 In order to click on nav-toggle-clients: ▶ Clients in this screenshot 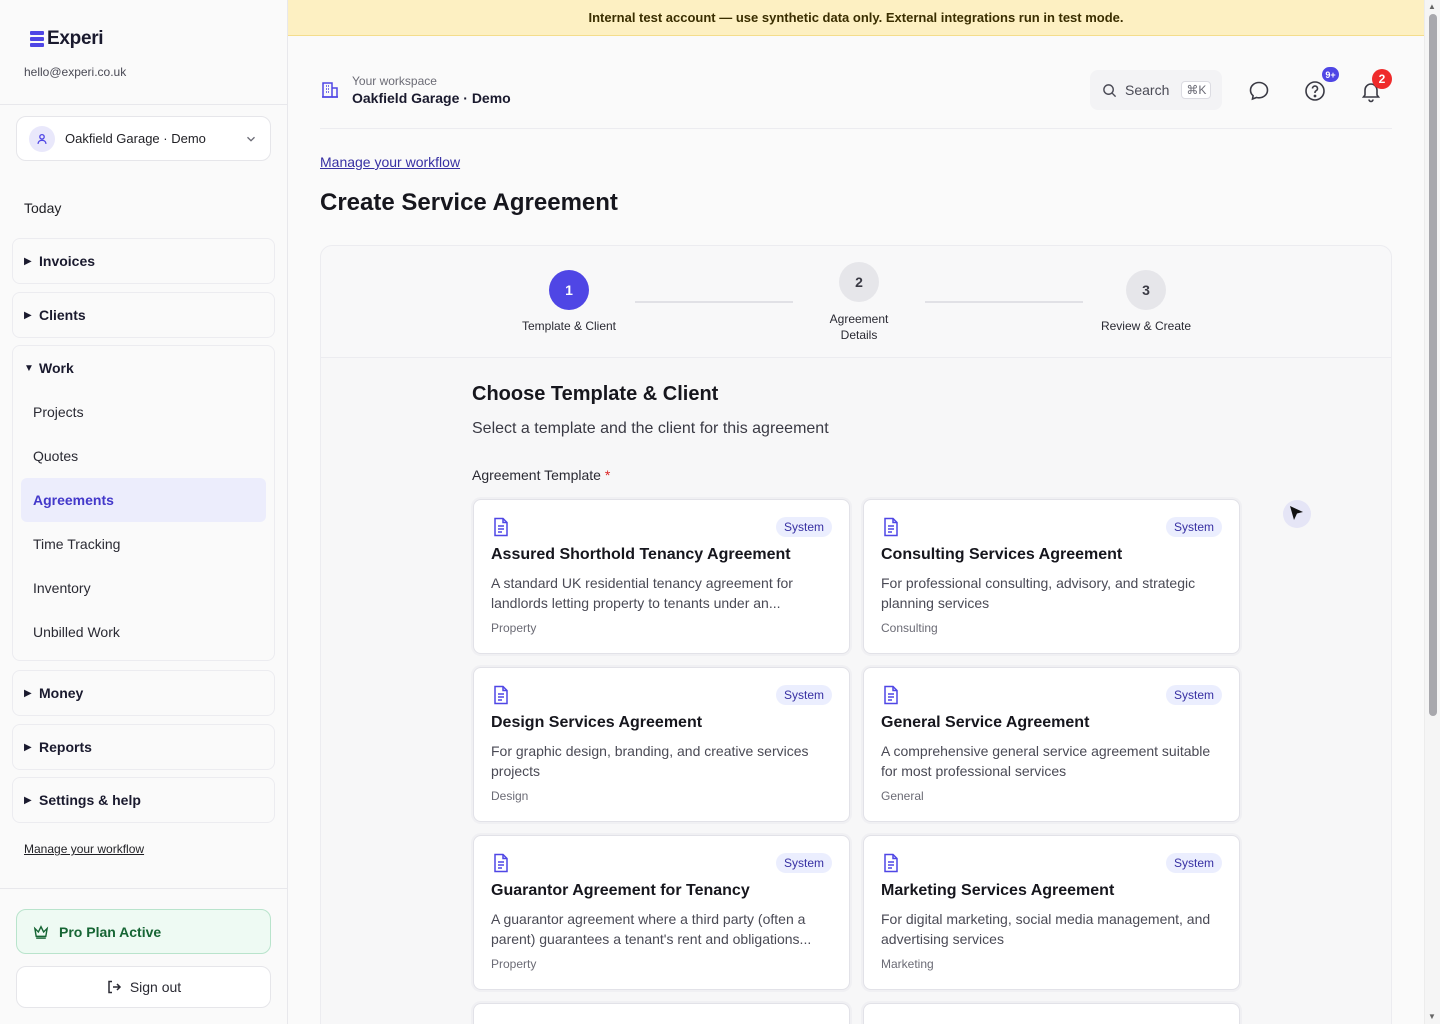, I will do `click(143, 315)`.